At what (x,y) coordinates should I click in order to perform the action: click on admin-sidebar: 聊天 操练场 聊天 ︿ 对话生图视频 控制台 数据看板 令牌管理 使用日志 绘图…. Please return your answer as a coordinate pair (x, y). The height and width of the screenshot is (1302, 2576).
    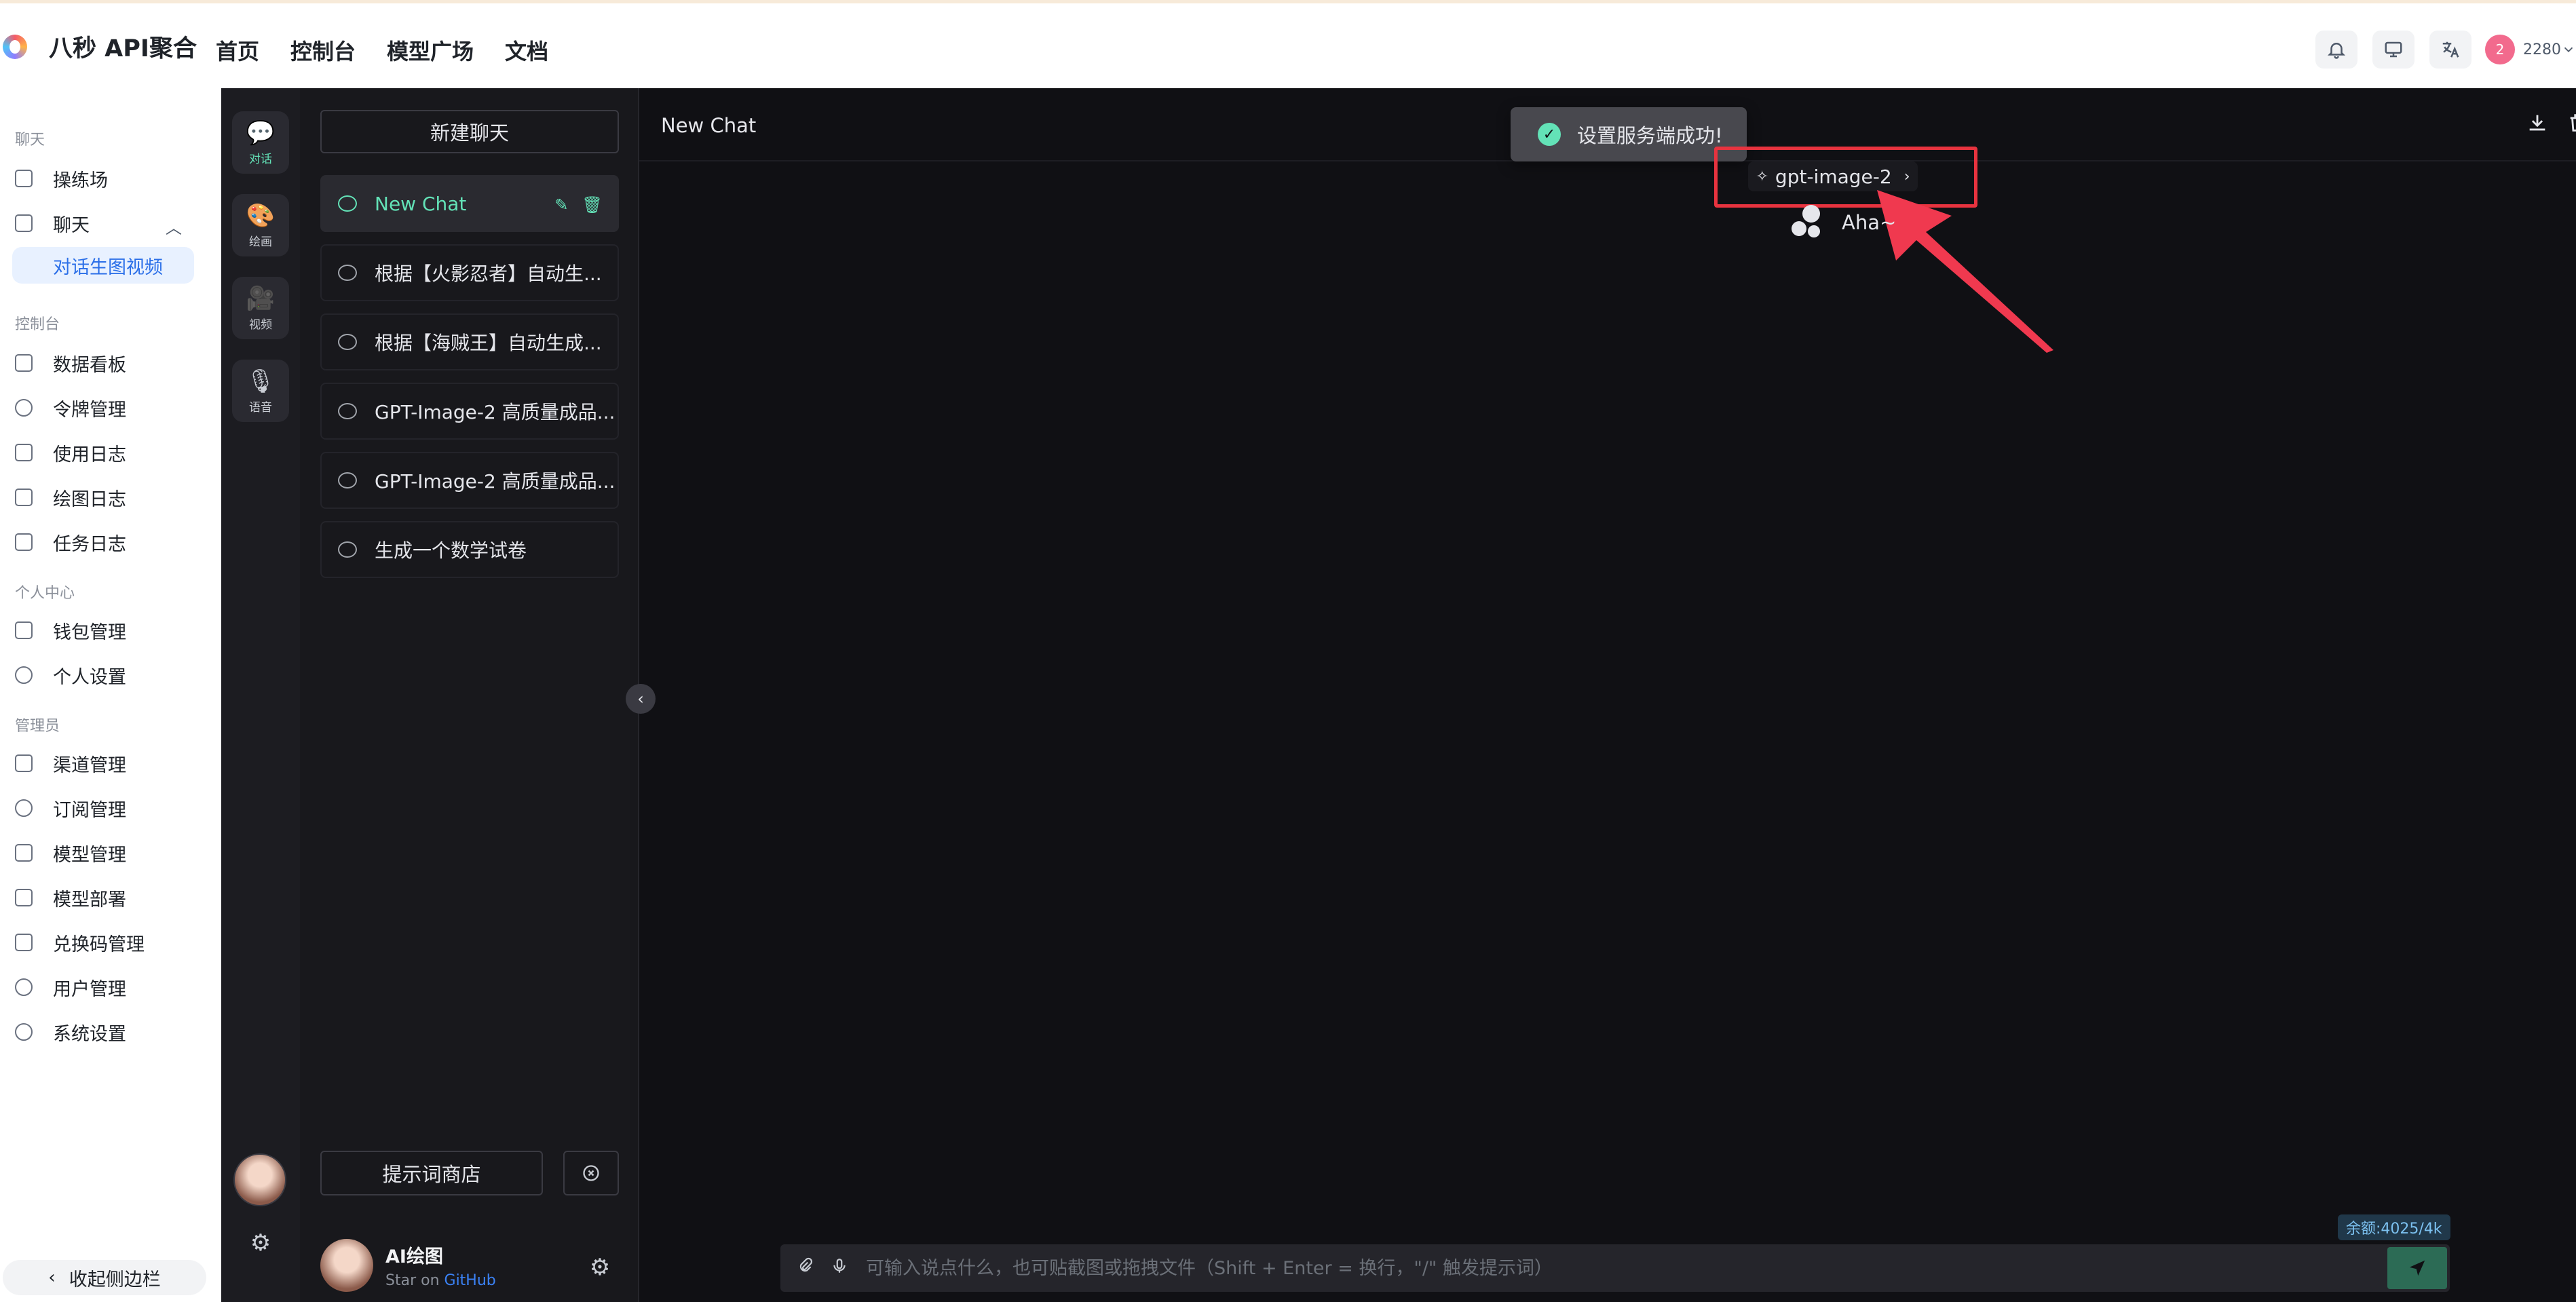
    Looking at the image, I should click on (110, 695).